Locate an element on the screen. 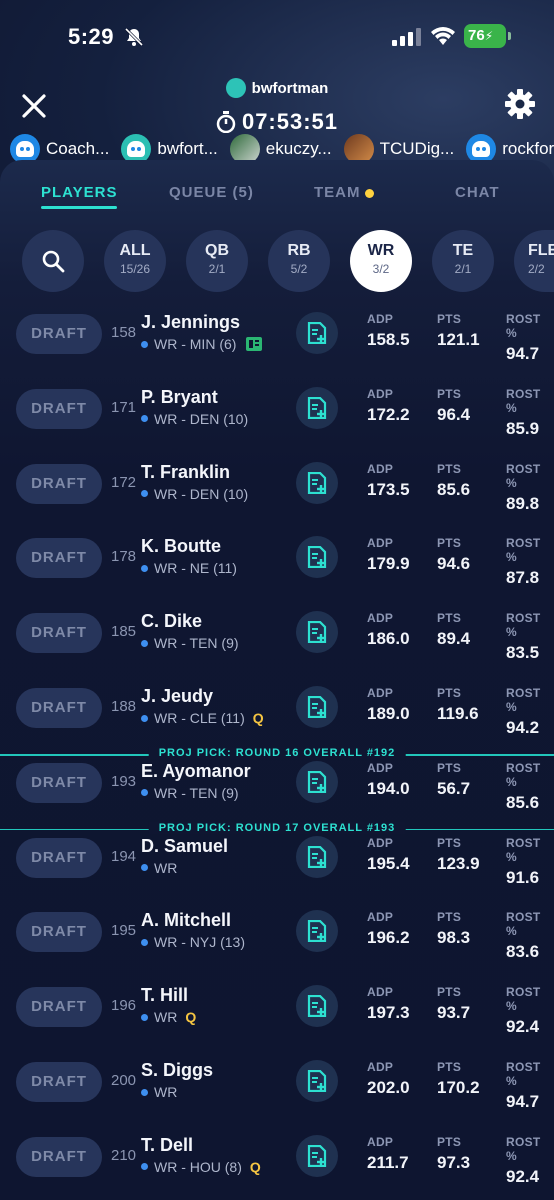 The width and height of the screenshot is (554, 1200). player-name: P. Bryant is located at coordinates (179, 397).